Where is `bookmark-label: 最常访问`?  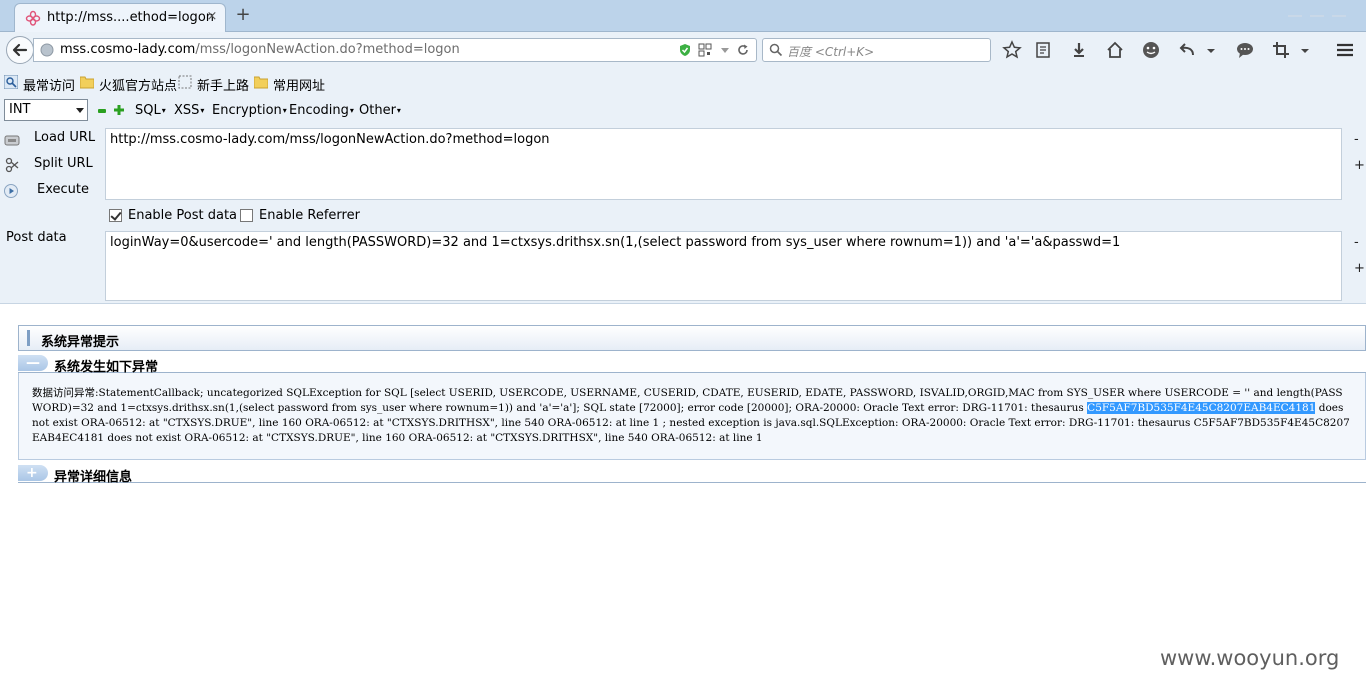
bookmark-label: 最常访问 is located at coordinates (49, 86).